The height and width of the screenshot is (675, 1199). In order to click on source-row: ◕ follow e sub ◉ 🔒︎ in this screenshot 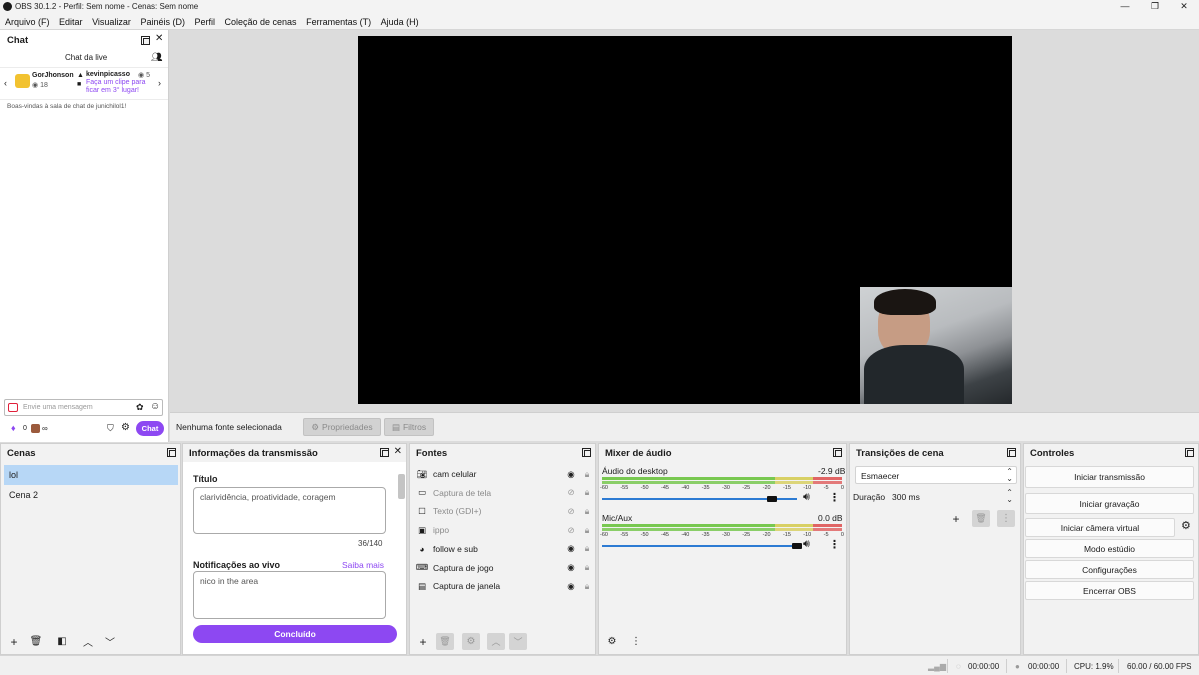, I will do `click(504, 549)`.